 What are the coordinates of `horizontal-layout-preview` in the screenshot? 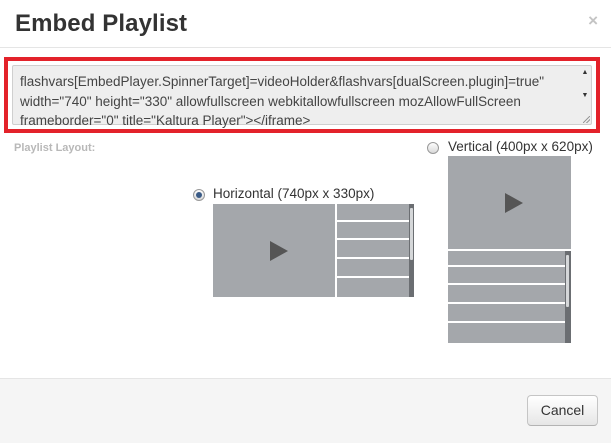 It's located at (313, 250).